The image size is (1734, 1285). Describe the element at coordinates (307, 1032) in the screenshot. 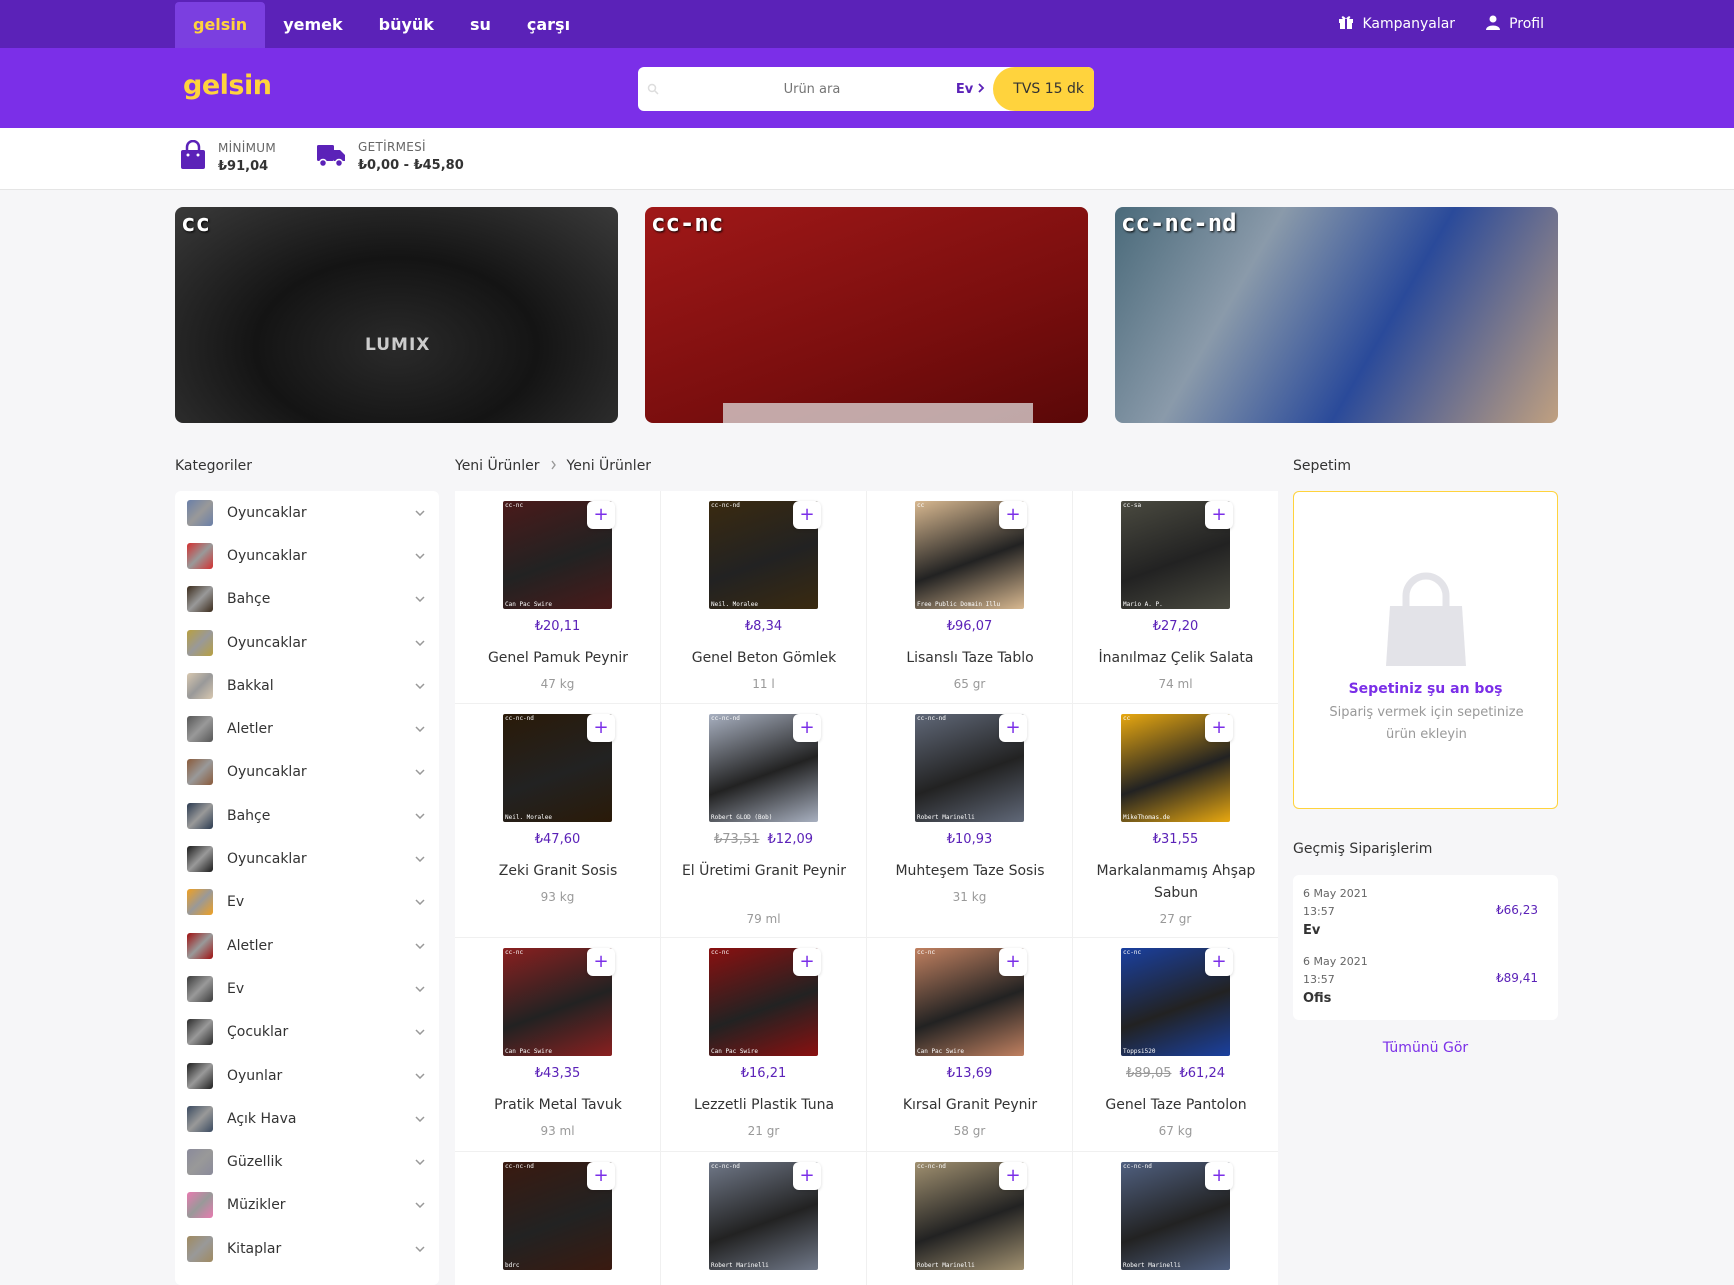

I see `category-item: Çocuklar` at that location.